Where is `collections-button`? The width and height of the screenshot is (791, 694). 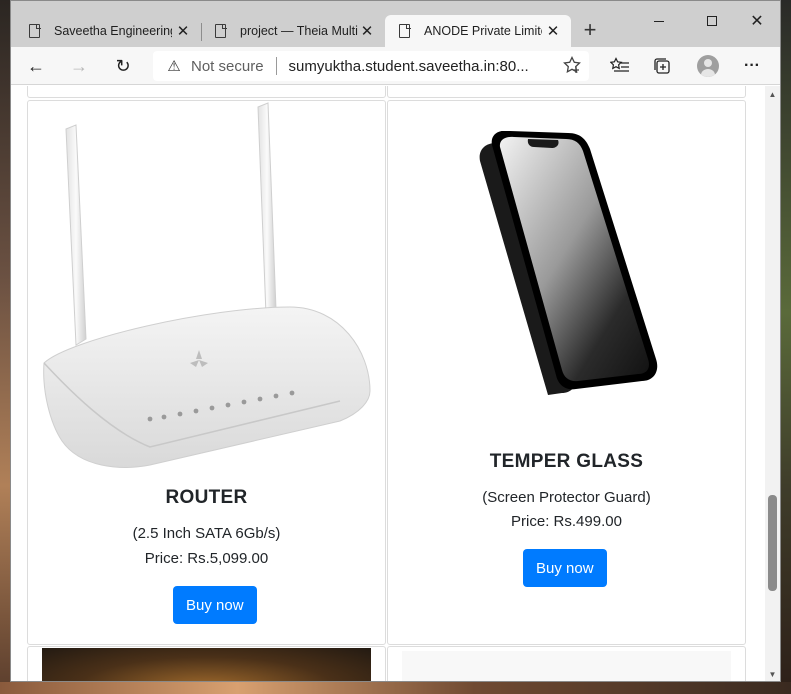
collections-button is located at coordinates (662, 66).